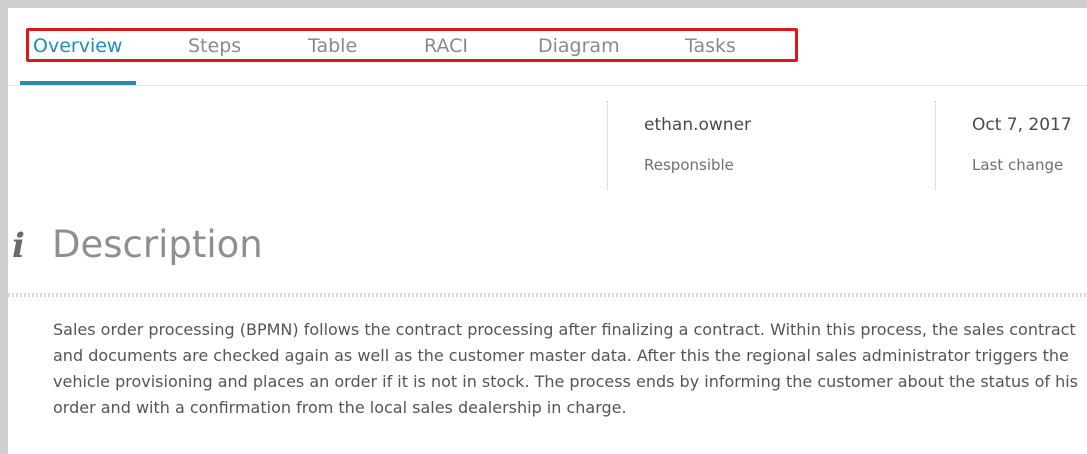 Image resolution: width=1087 pixels, height=454 pixels. I want to click on last-change-value: Oct 7, 2017, so click(1022, 125).